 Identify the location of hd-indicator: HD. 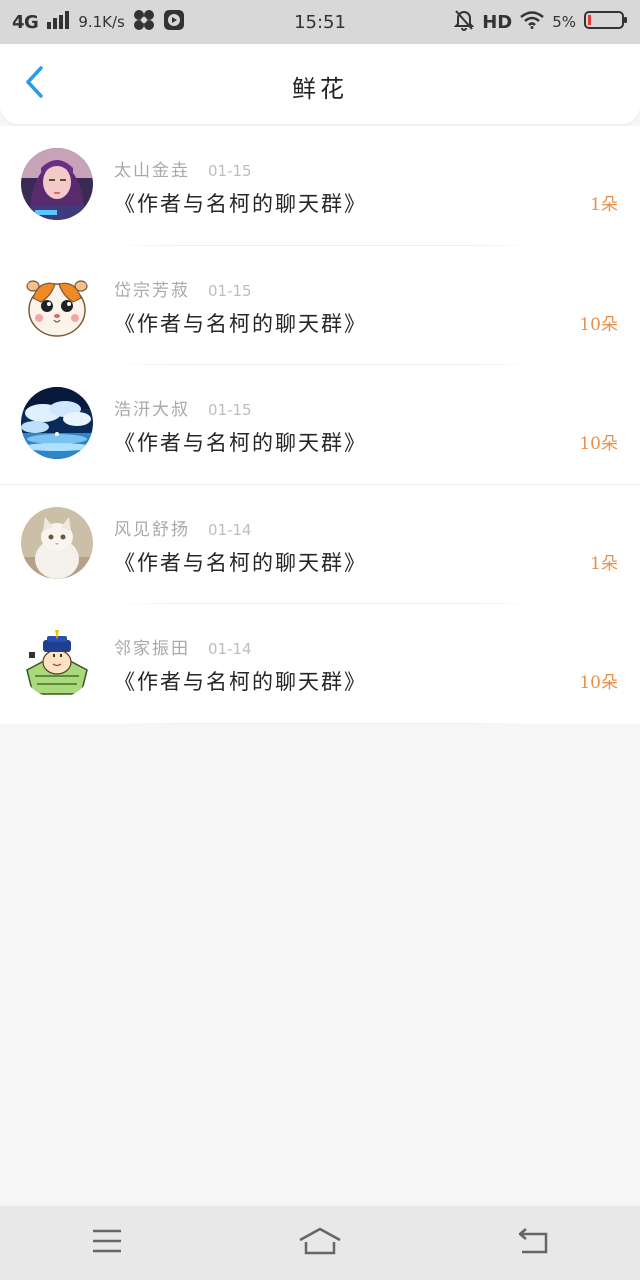
(497, 22).